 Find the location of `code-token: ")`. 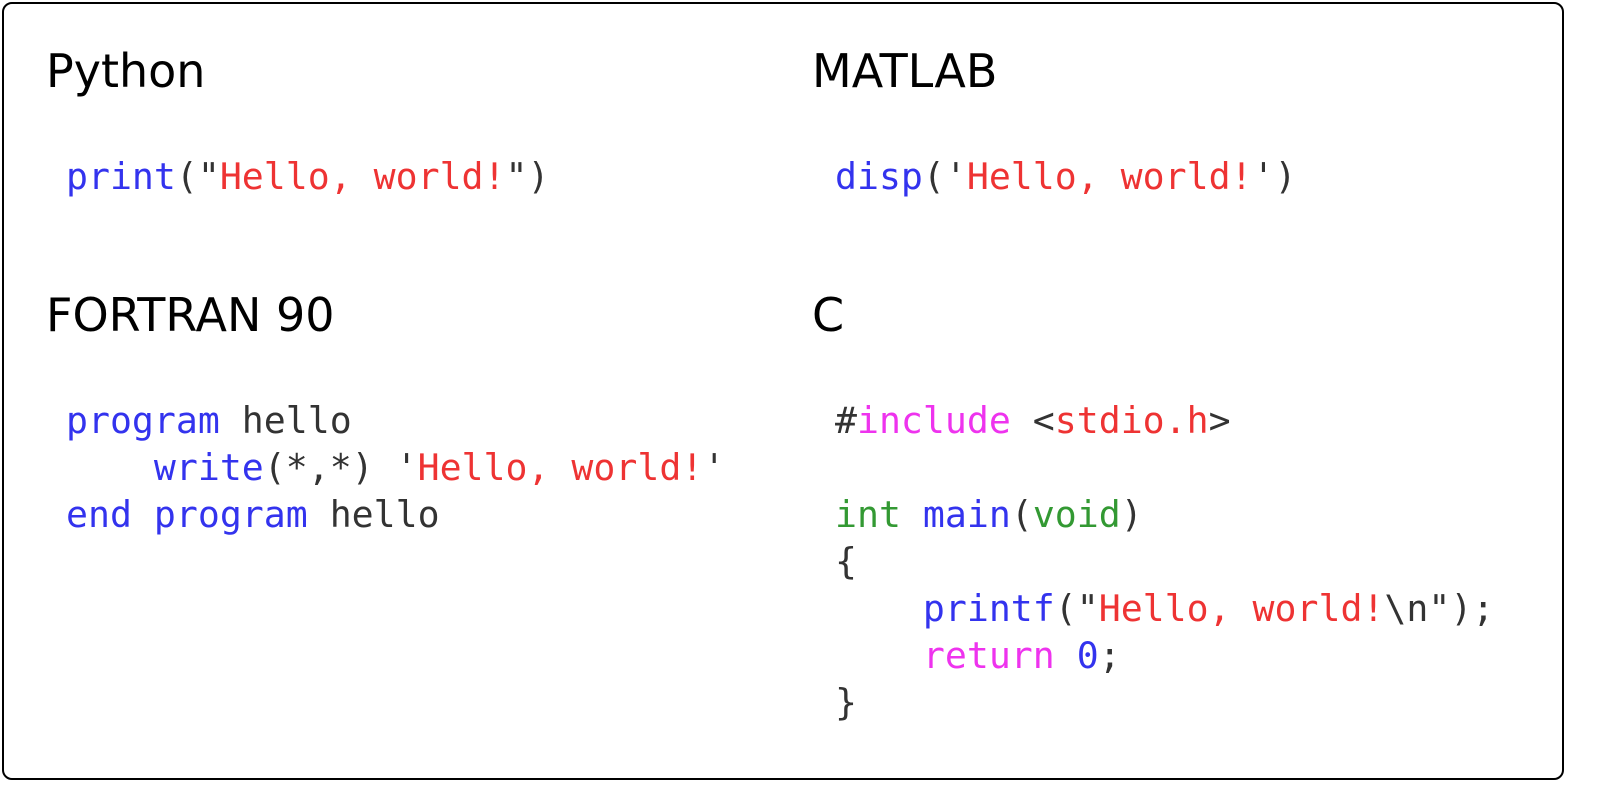

code-token: ") is located at coordinates (527, 176).